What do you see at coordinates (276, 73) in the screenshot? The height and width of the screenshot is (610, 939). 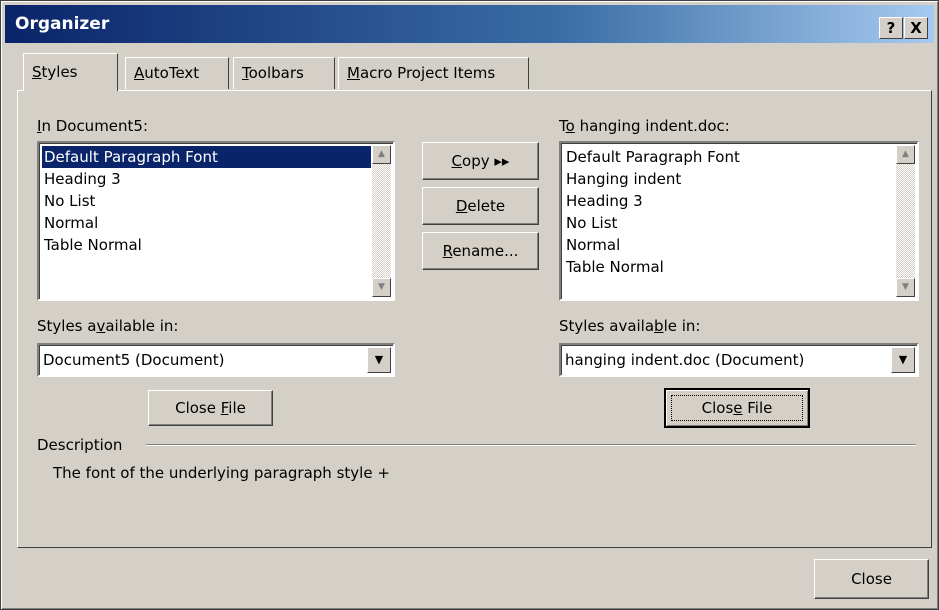 I see `tab-toolbars-label: oolbars` at bounding box center [276, 73].